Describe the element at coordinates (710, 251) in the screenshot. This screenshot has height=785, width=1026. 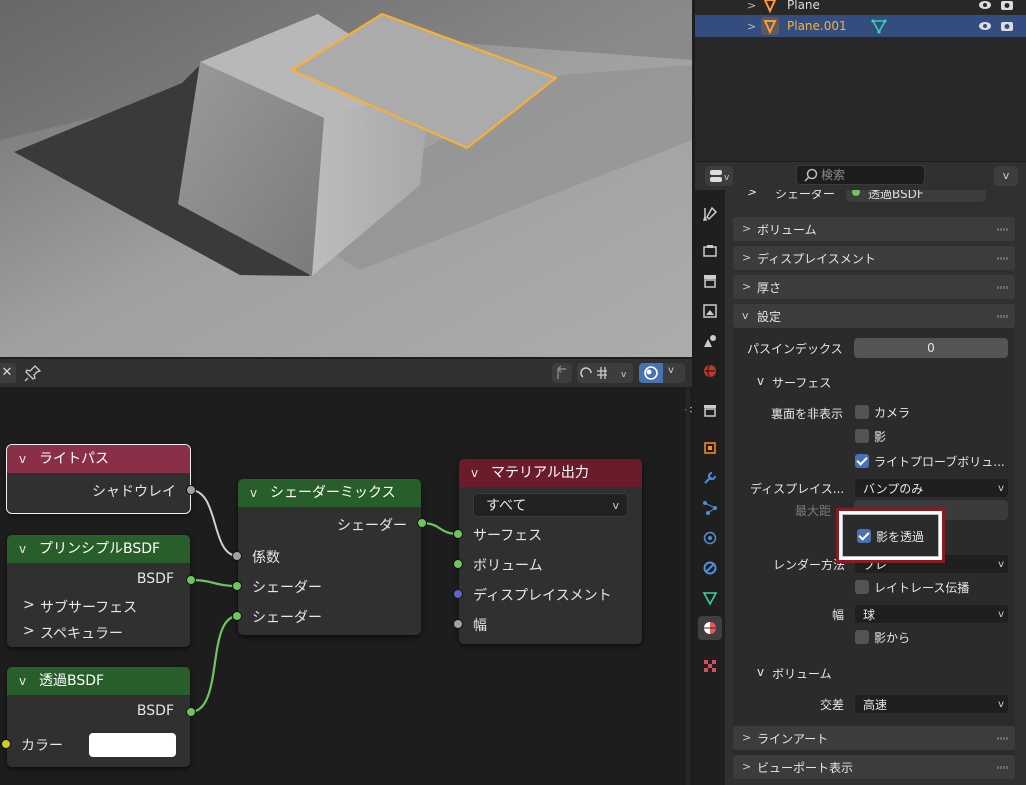
I see `tab-render` at that location.